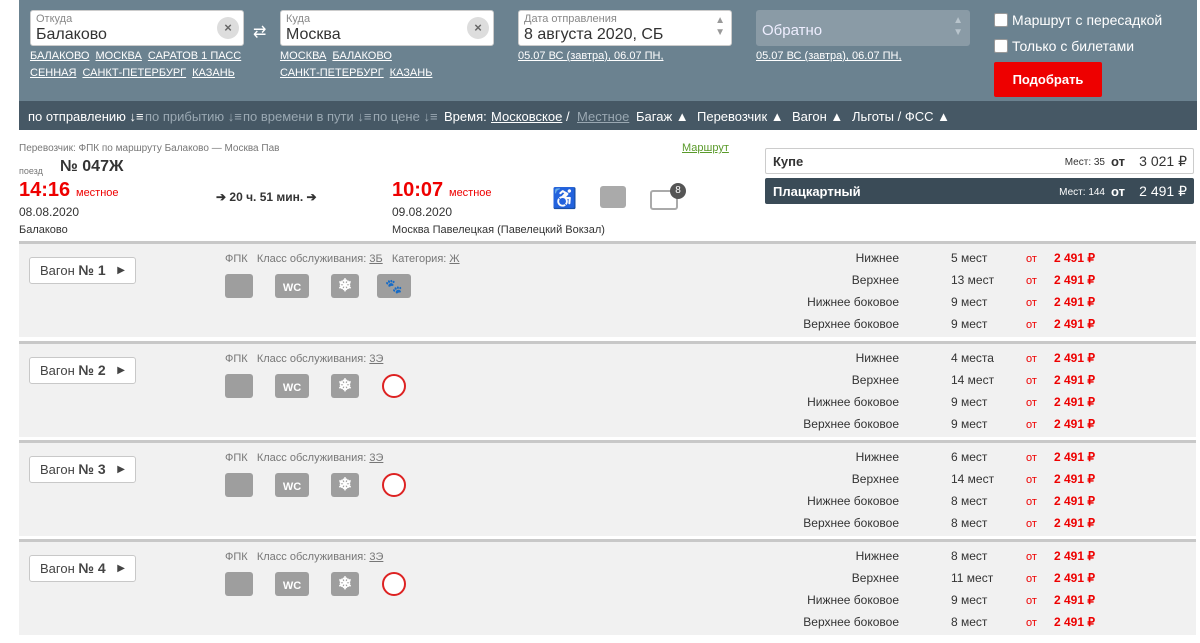  What do you see at coordinates (298, 19) in the screenshot?
I see `to-label: Куда` at bounding box center [298, 19].